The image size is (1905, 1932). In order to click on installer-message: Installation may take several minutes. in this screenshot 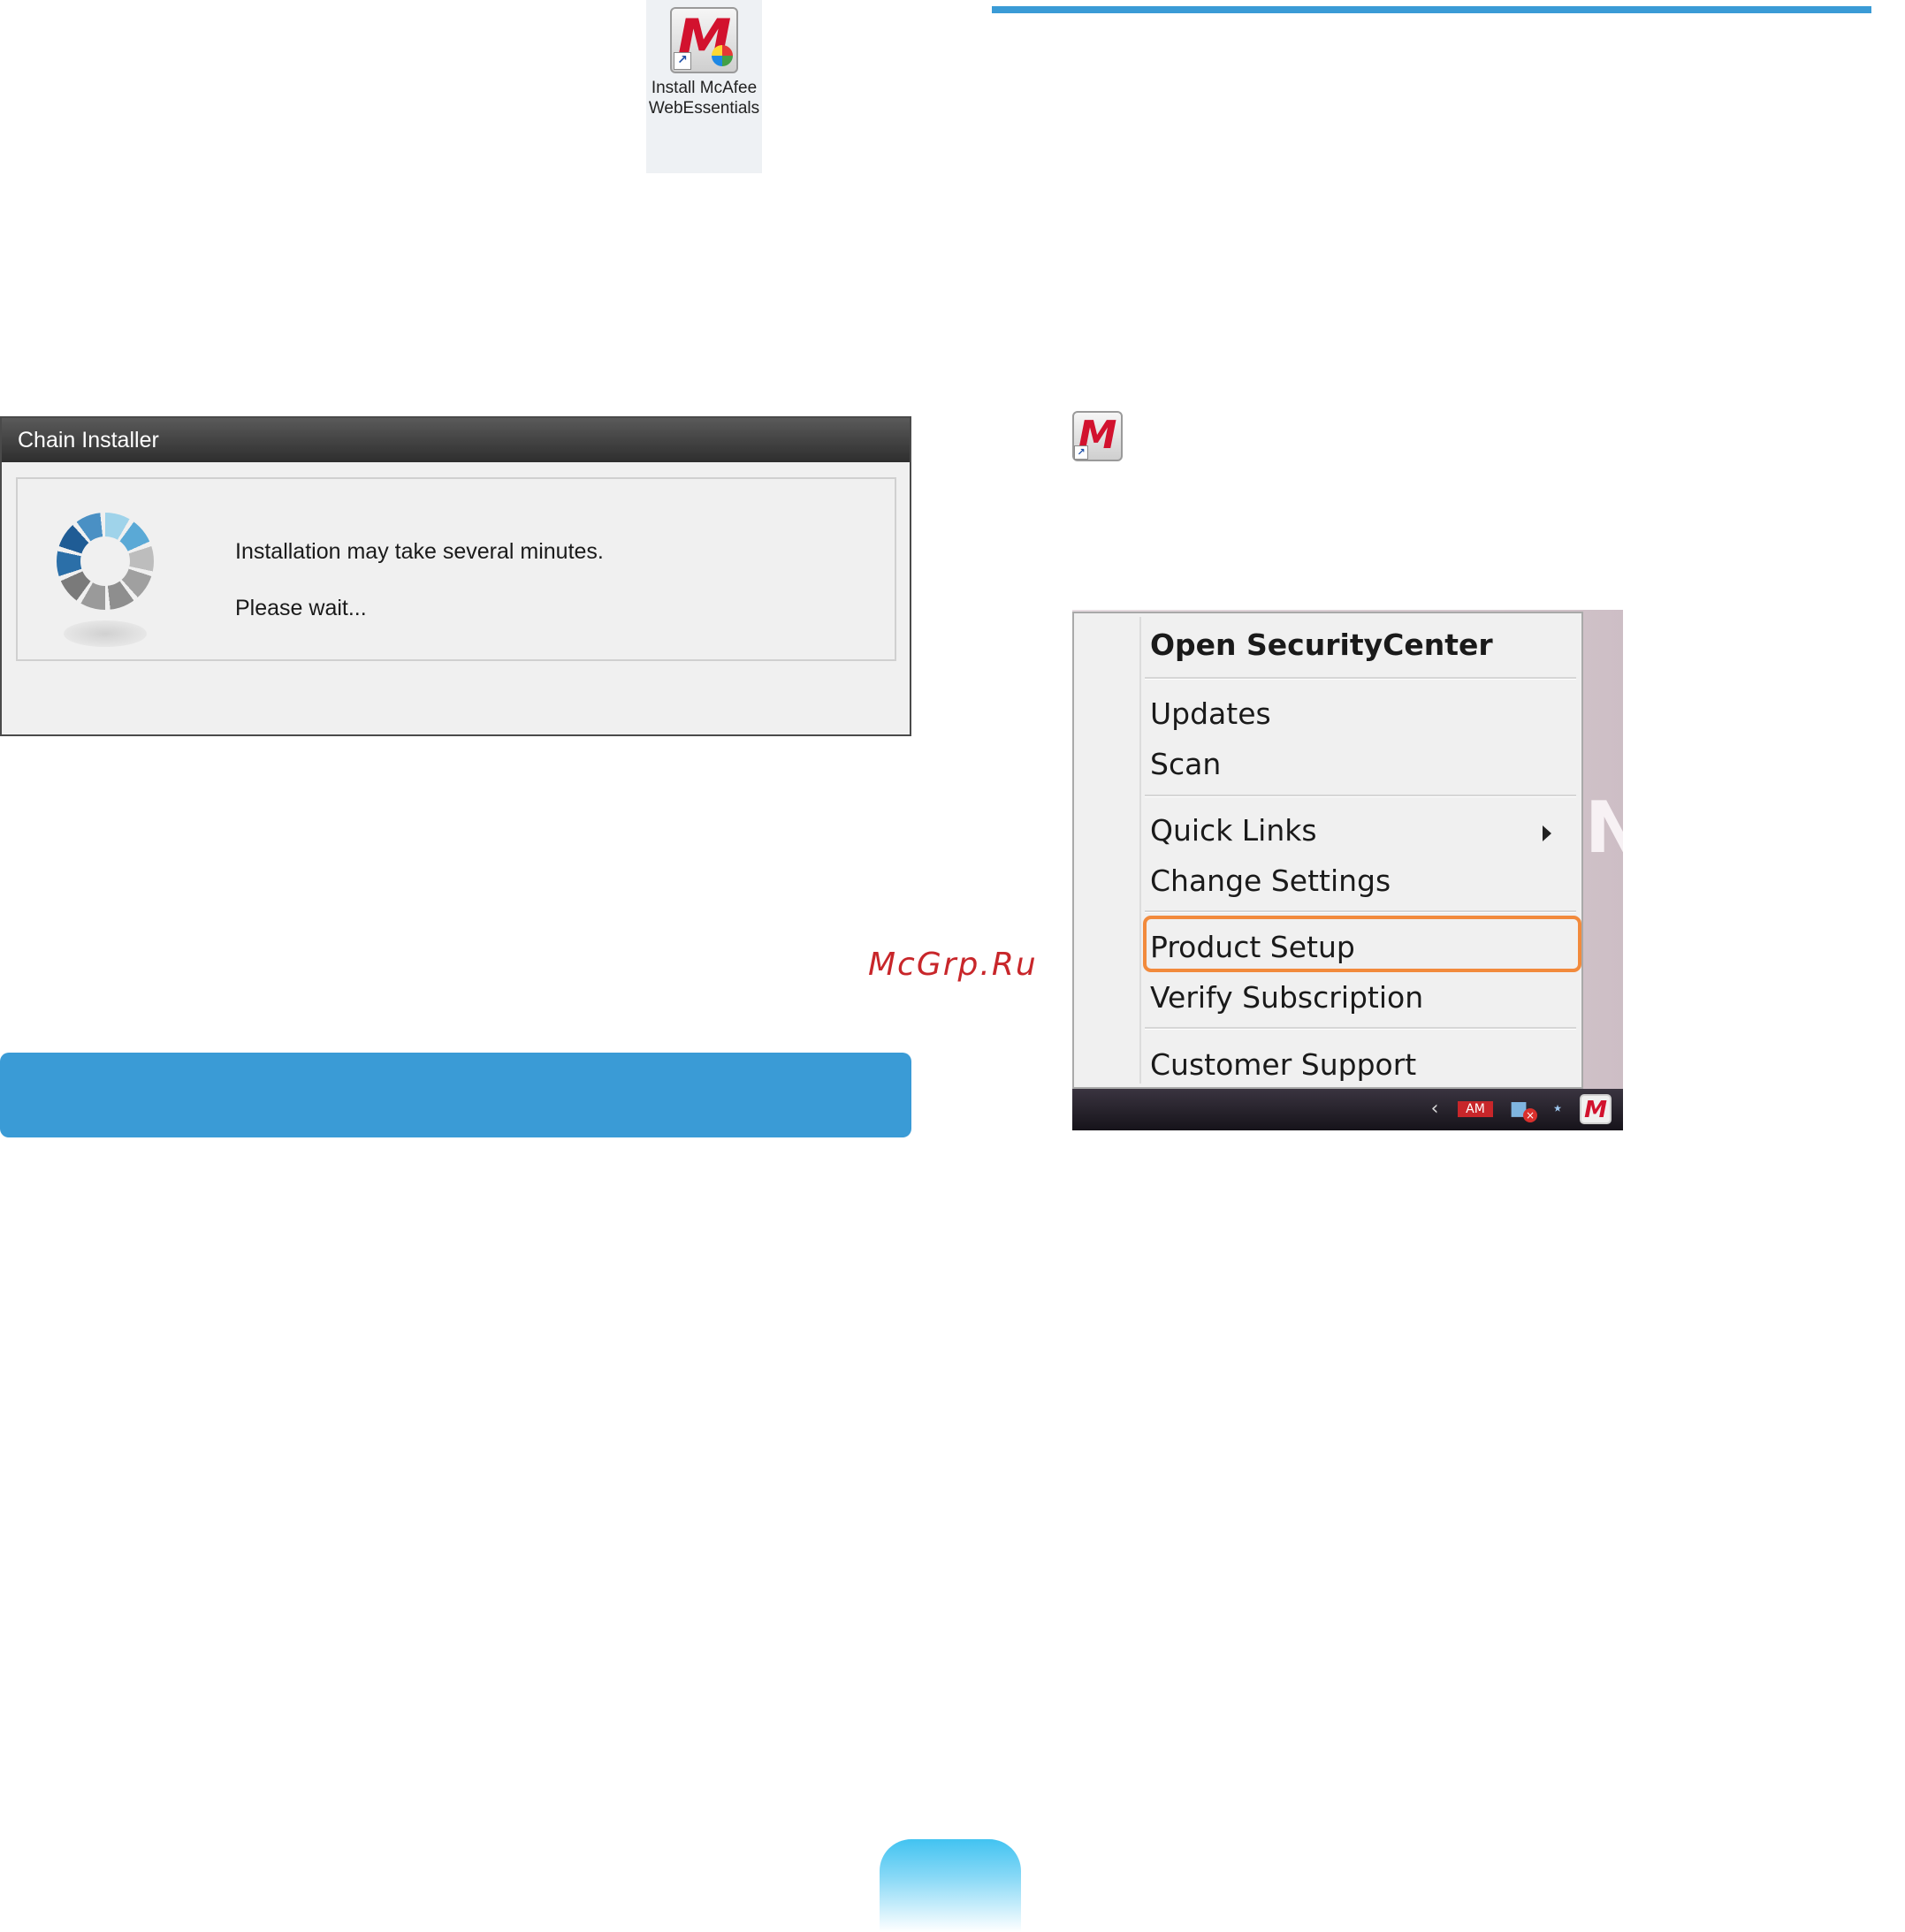, I will do `click(419, 551)`.